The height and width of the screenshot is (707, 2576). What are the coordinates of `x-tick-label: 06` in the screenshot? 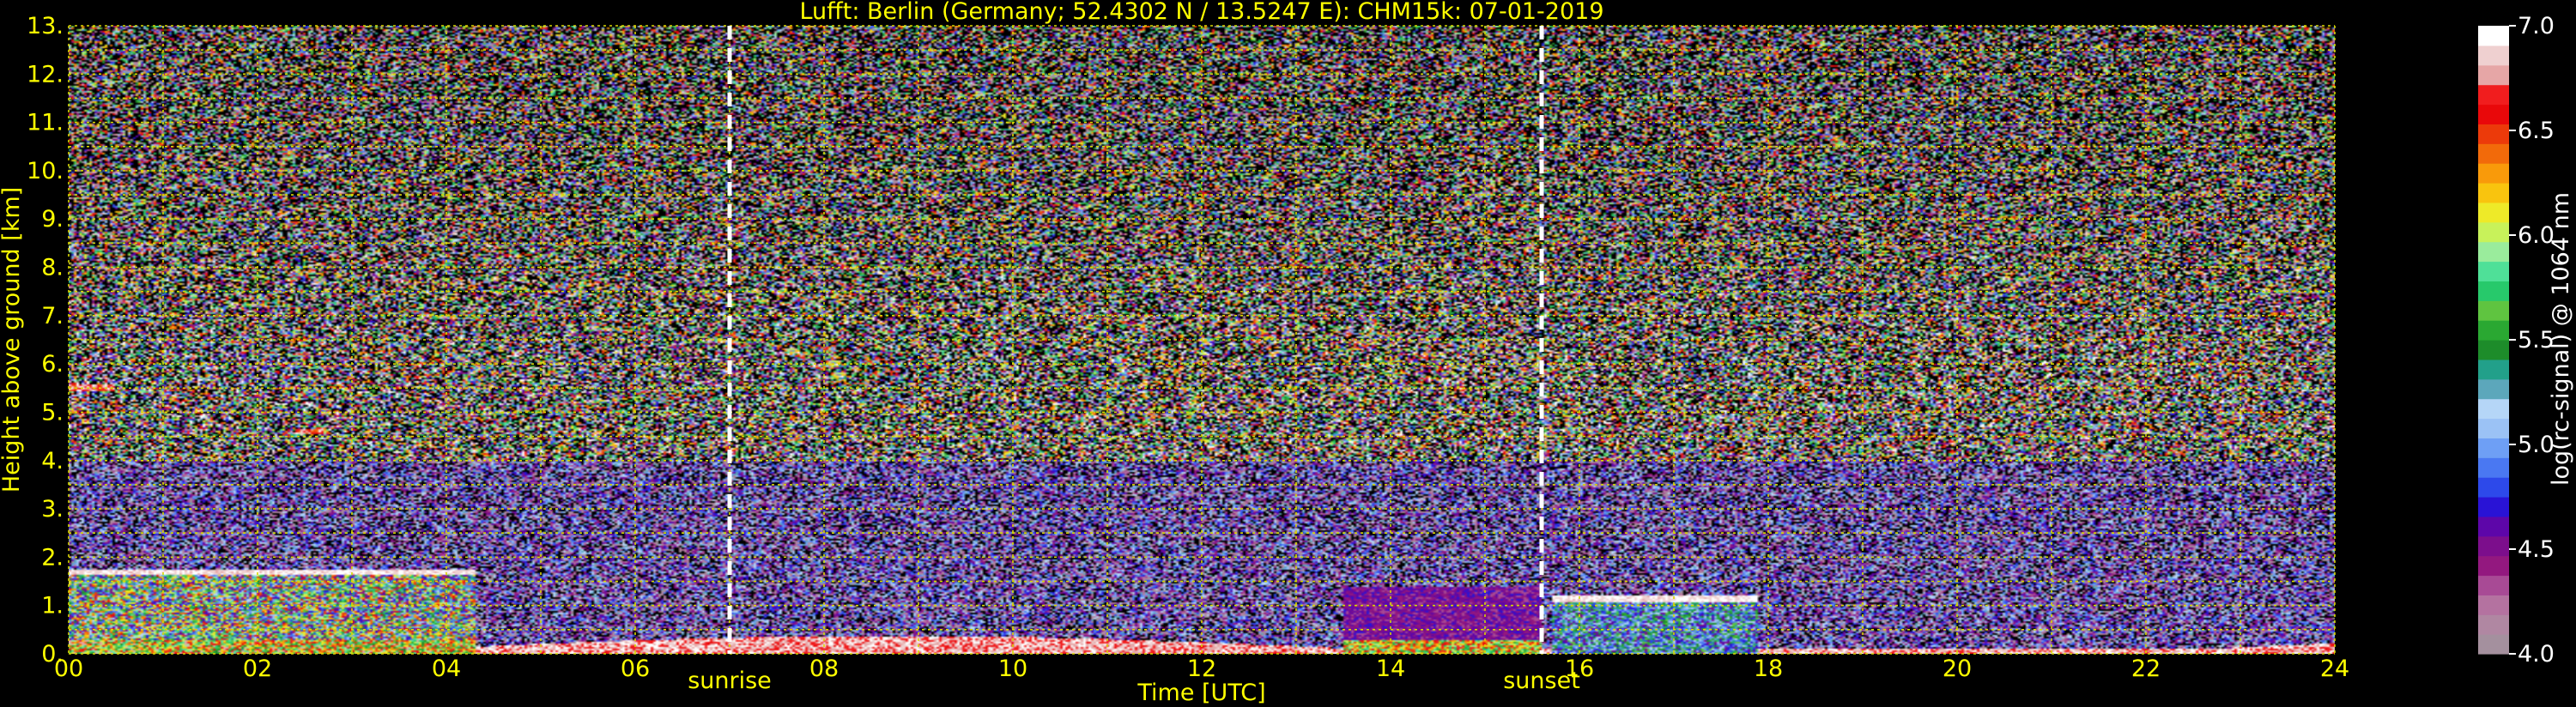 It's located at (635, 669).